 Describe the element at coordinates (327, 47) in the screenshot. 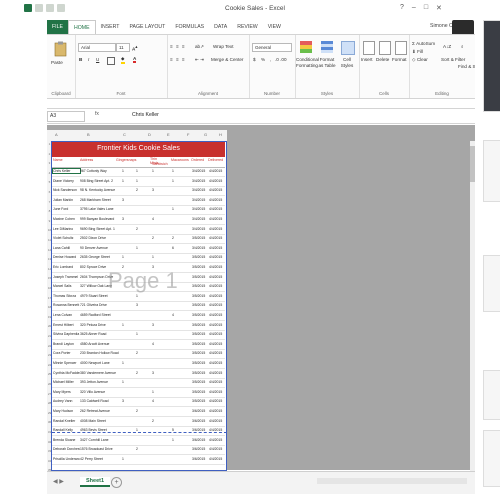

I see `format-as-table-icon` at that location.